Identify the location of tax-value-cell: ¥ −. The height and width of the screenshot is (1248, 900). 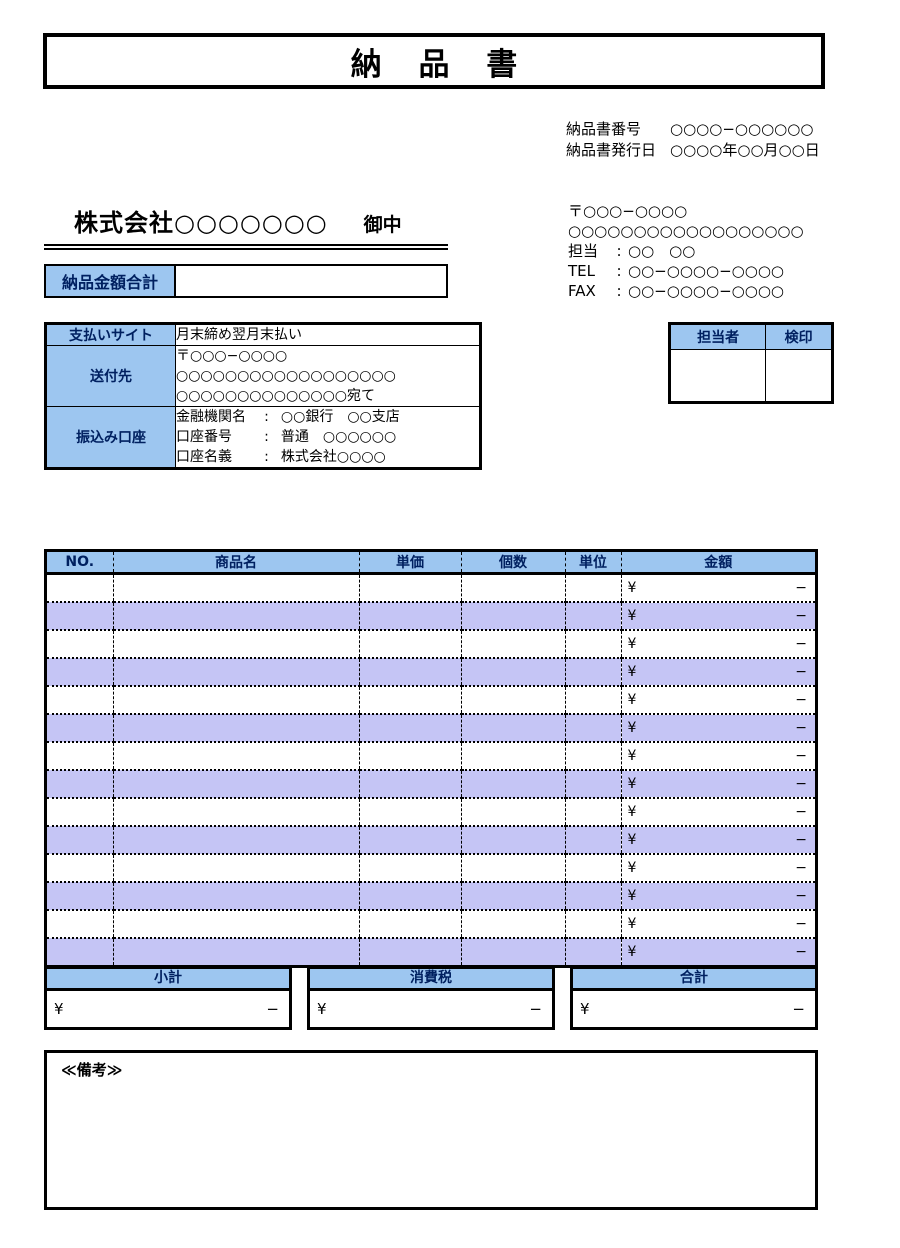
(431, 1009).